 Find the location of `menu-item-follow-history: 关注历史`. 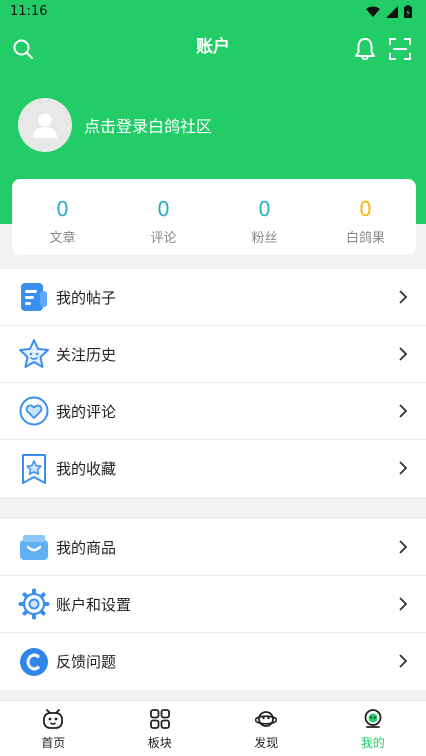

menu-item-follow-history: 关注历史 is located at coordinates (213, 354).